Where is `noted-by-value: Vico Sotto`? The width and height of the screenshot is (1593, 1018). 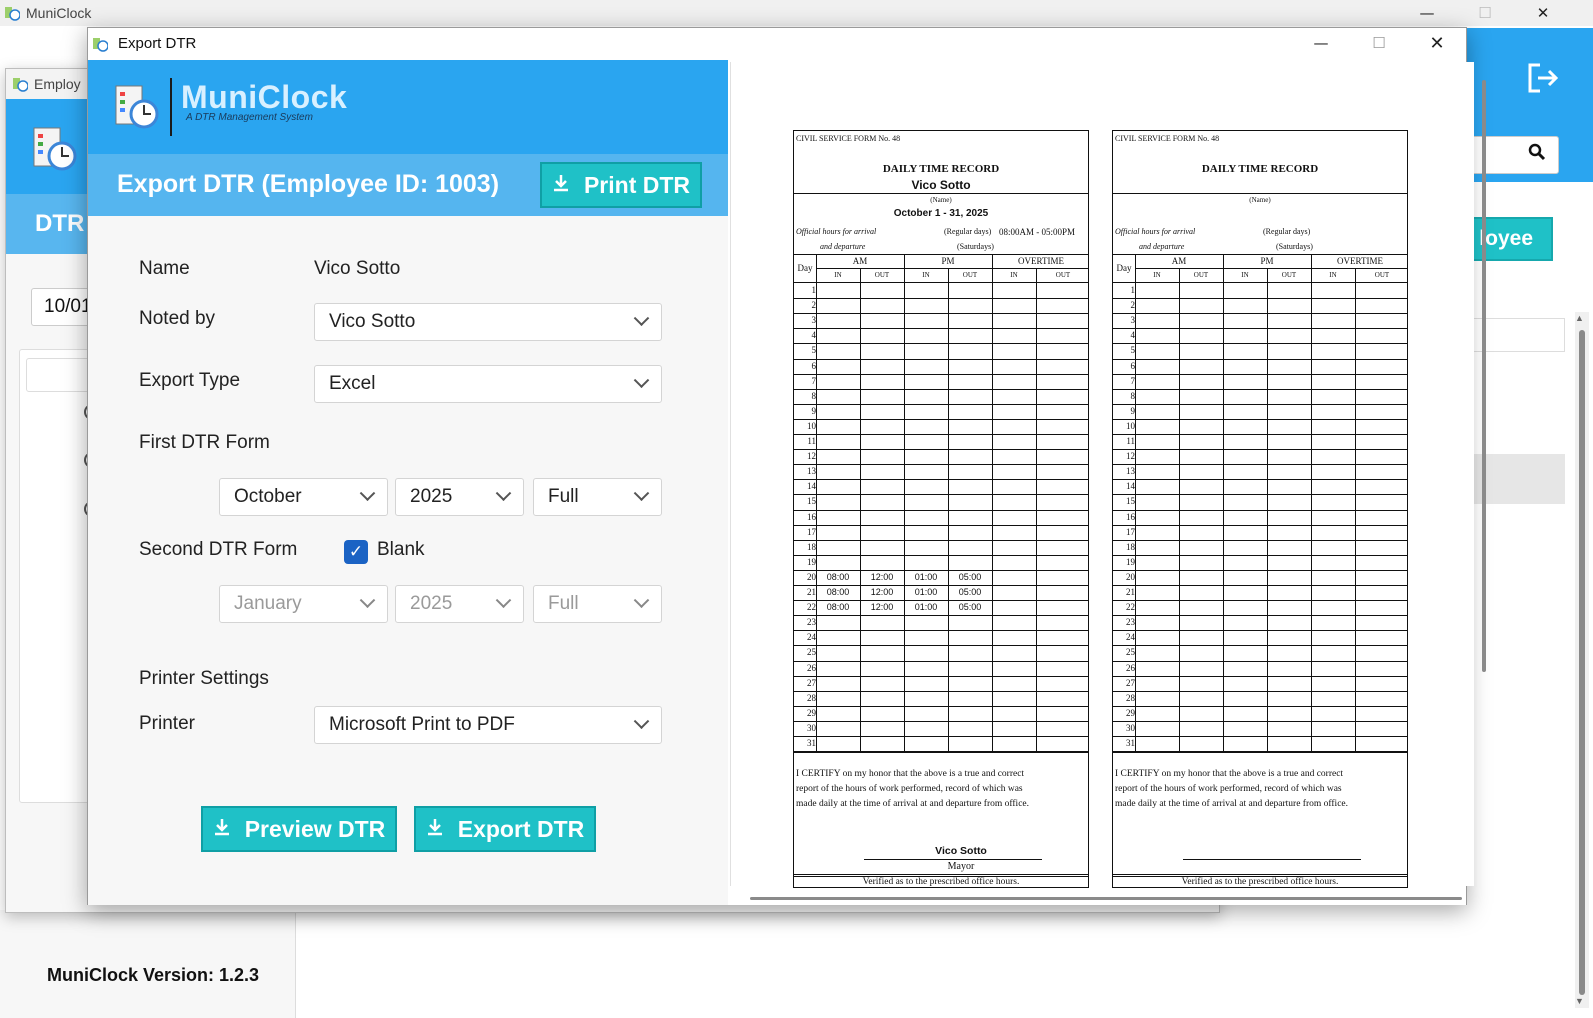 noted-by-value: Vico Sotto is located at coordinates (372, 321).